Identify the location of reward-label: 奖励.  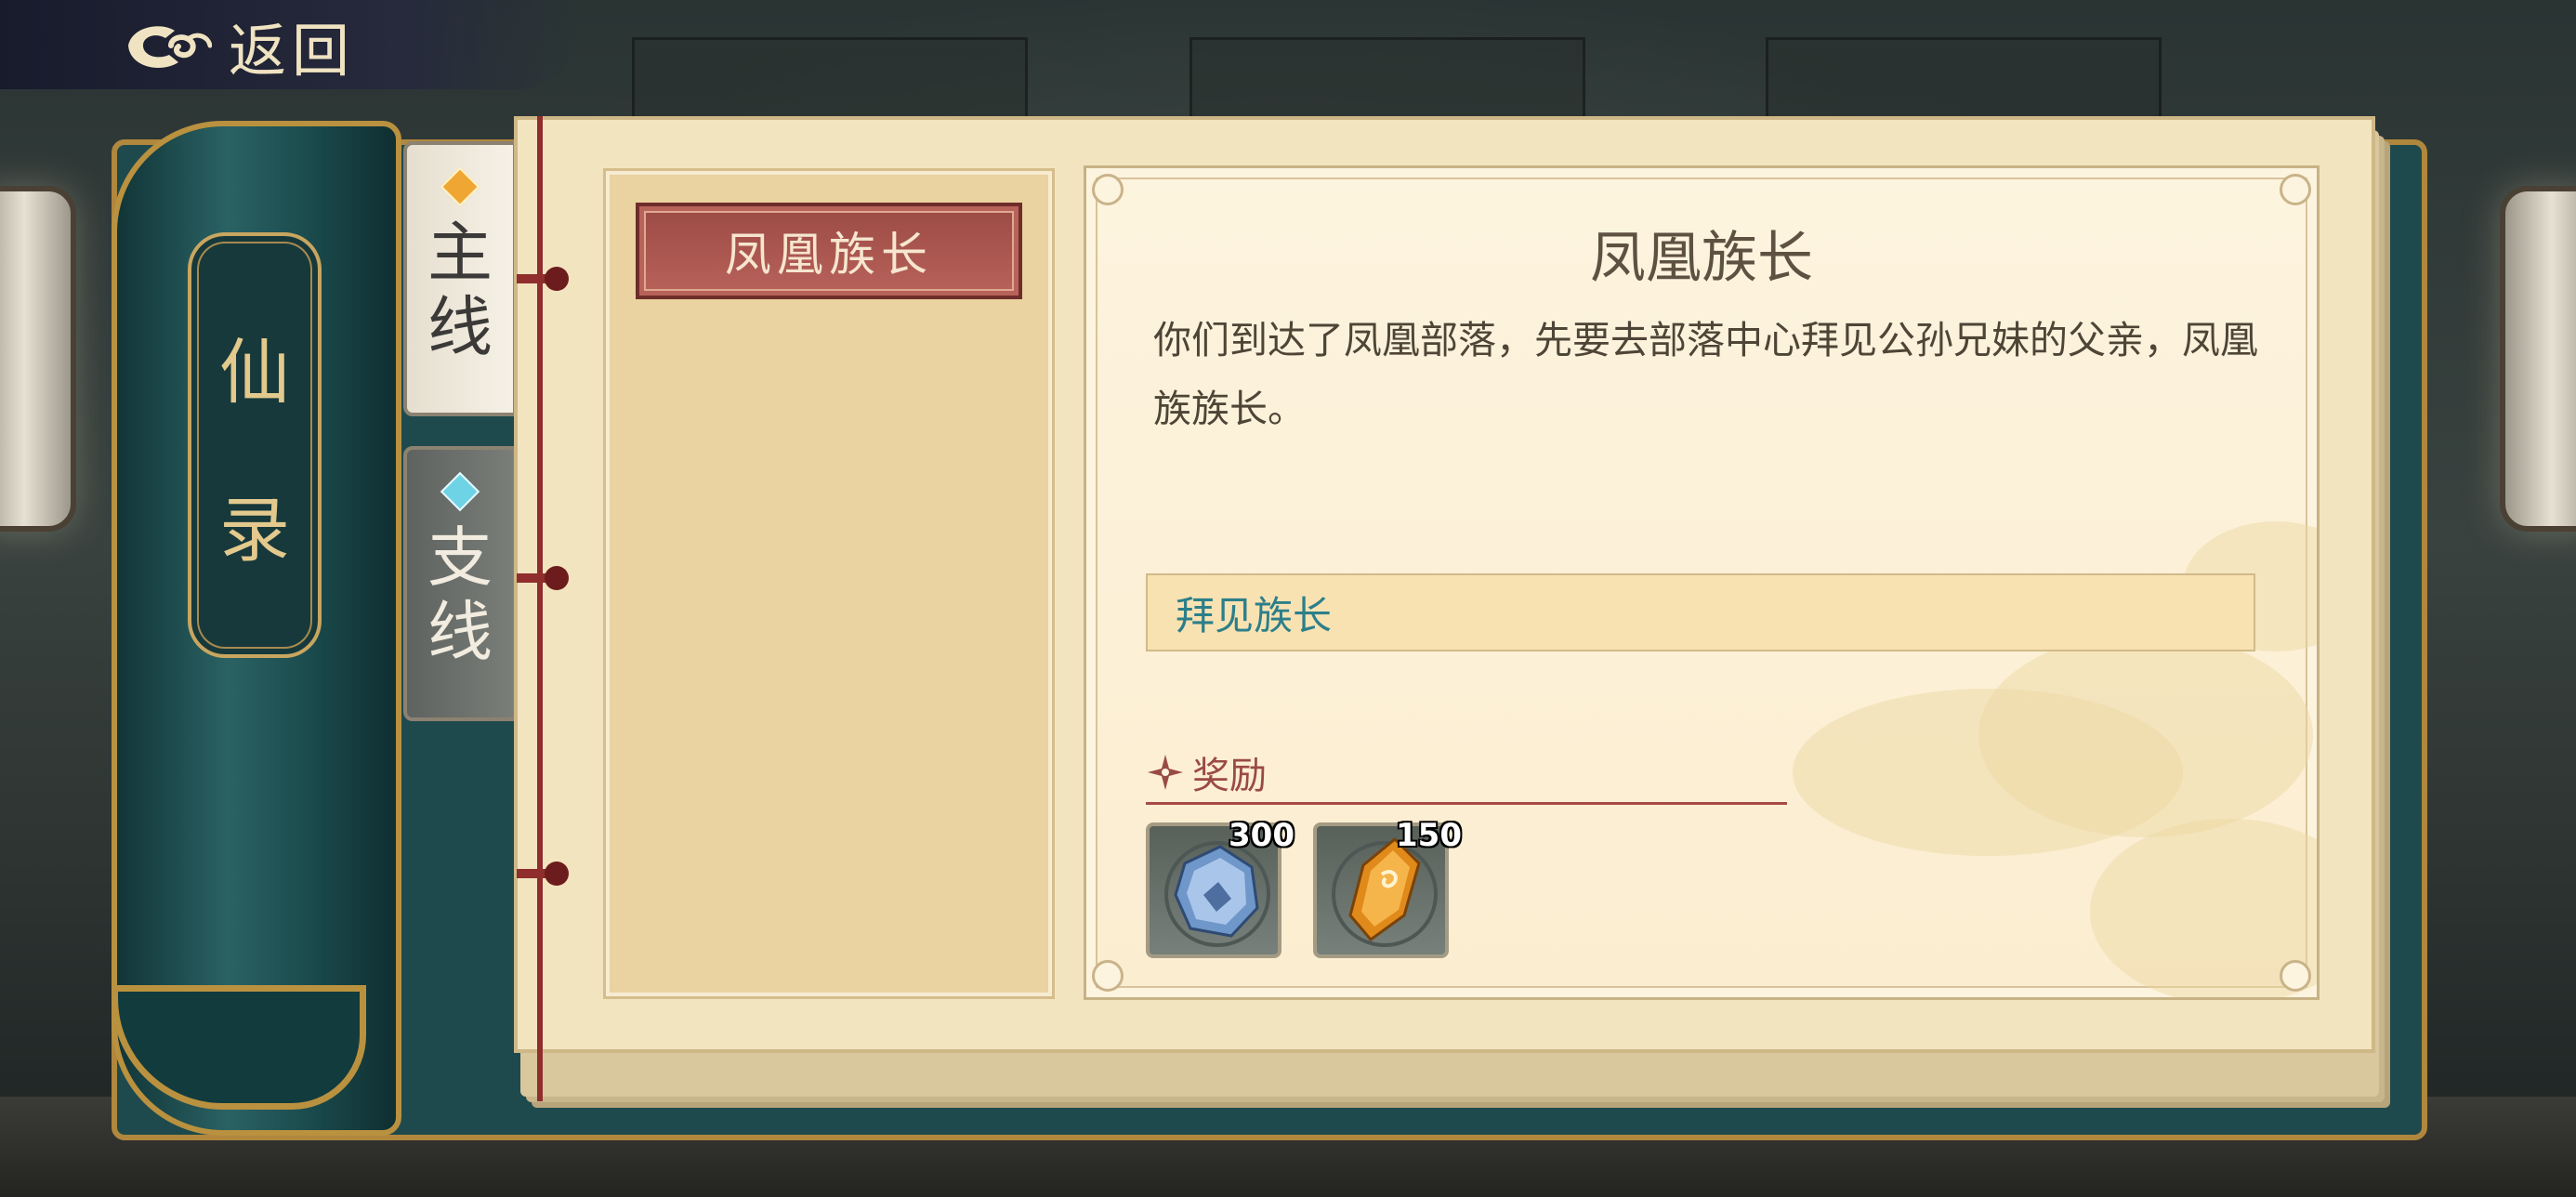
(1229, 776).